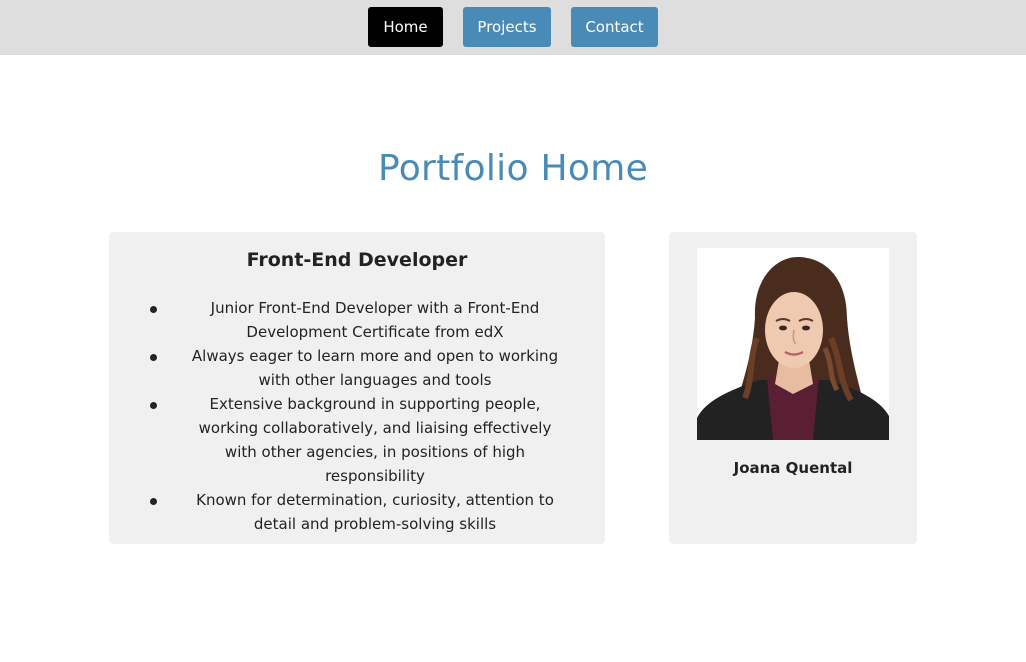 The image size is (1026, 662). I want to click on nav-contact-button: Contact, so click(614, 27).